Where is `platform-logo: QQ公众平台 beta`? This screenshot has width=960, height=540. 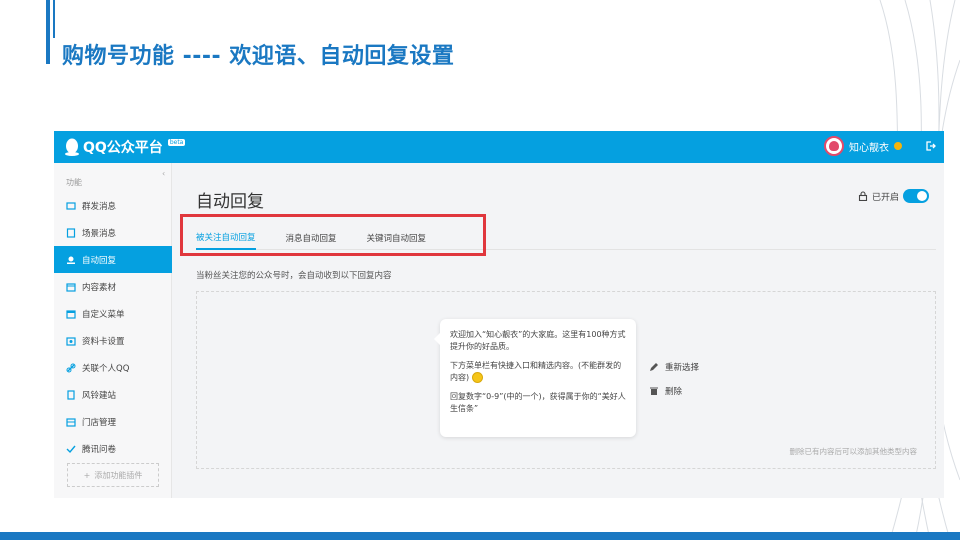 platform-logo: QQ公众平台 beta is located at coordinates (125, 147).